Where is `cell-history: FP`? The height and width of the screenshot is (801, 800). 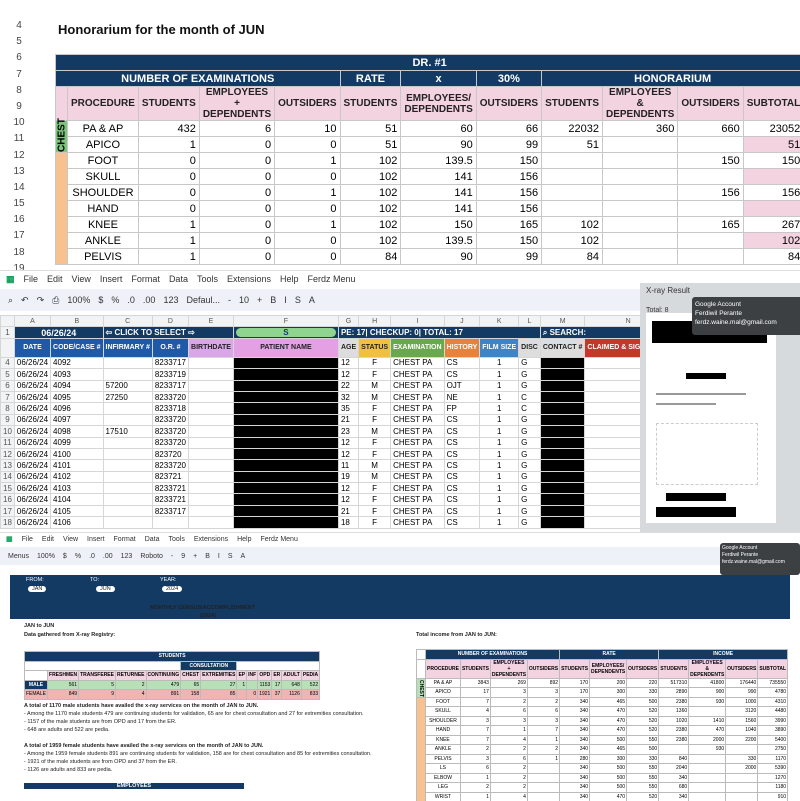 cell-history: FP is located at coordinates (462, 408).